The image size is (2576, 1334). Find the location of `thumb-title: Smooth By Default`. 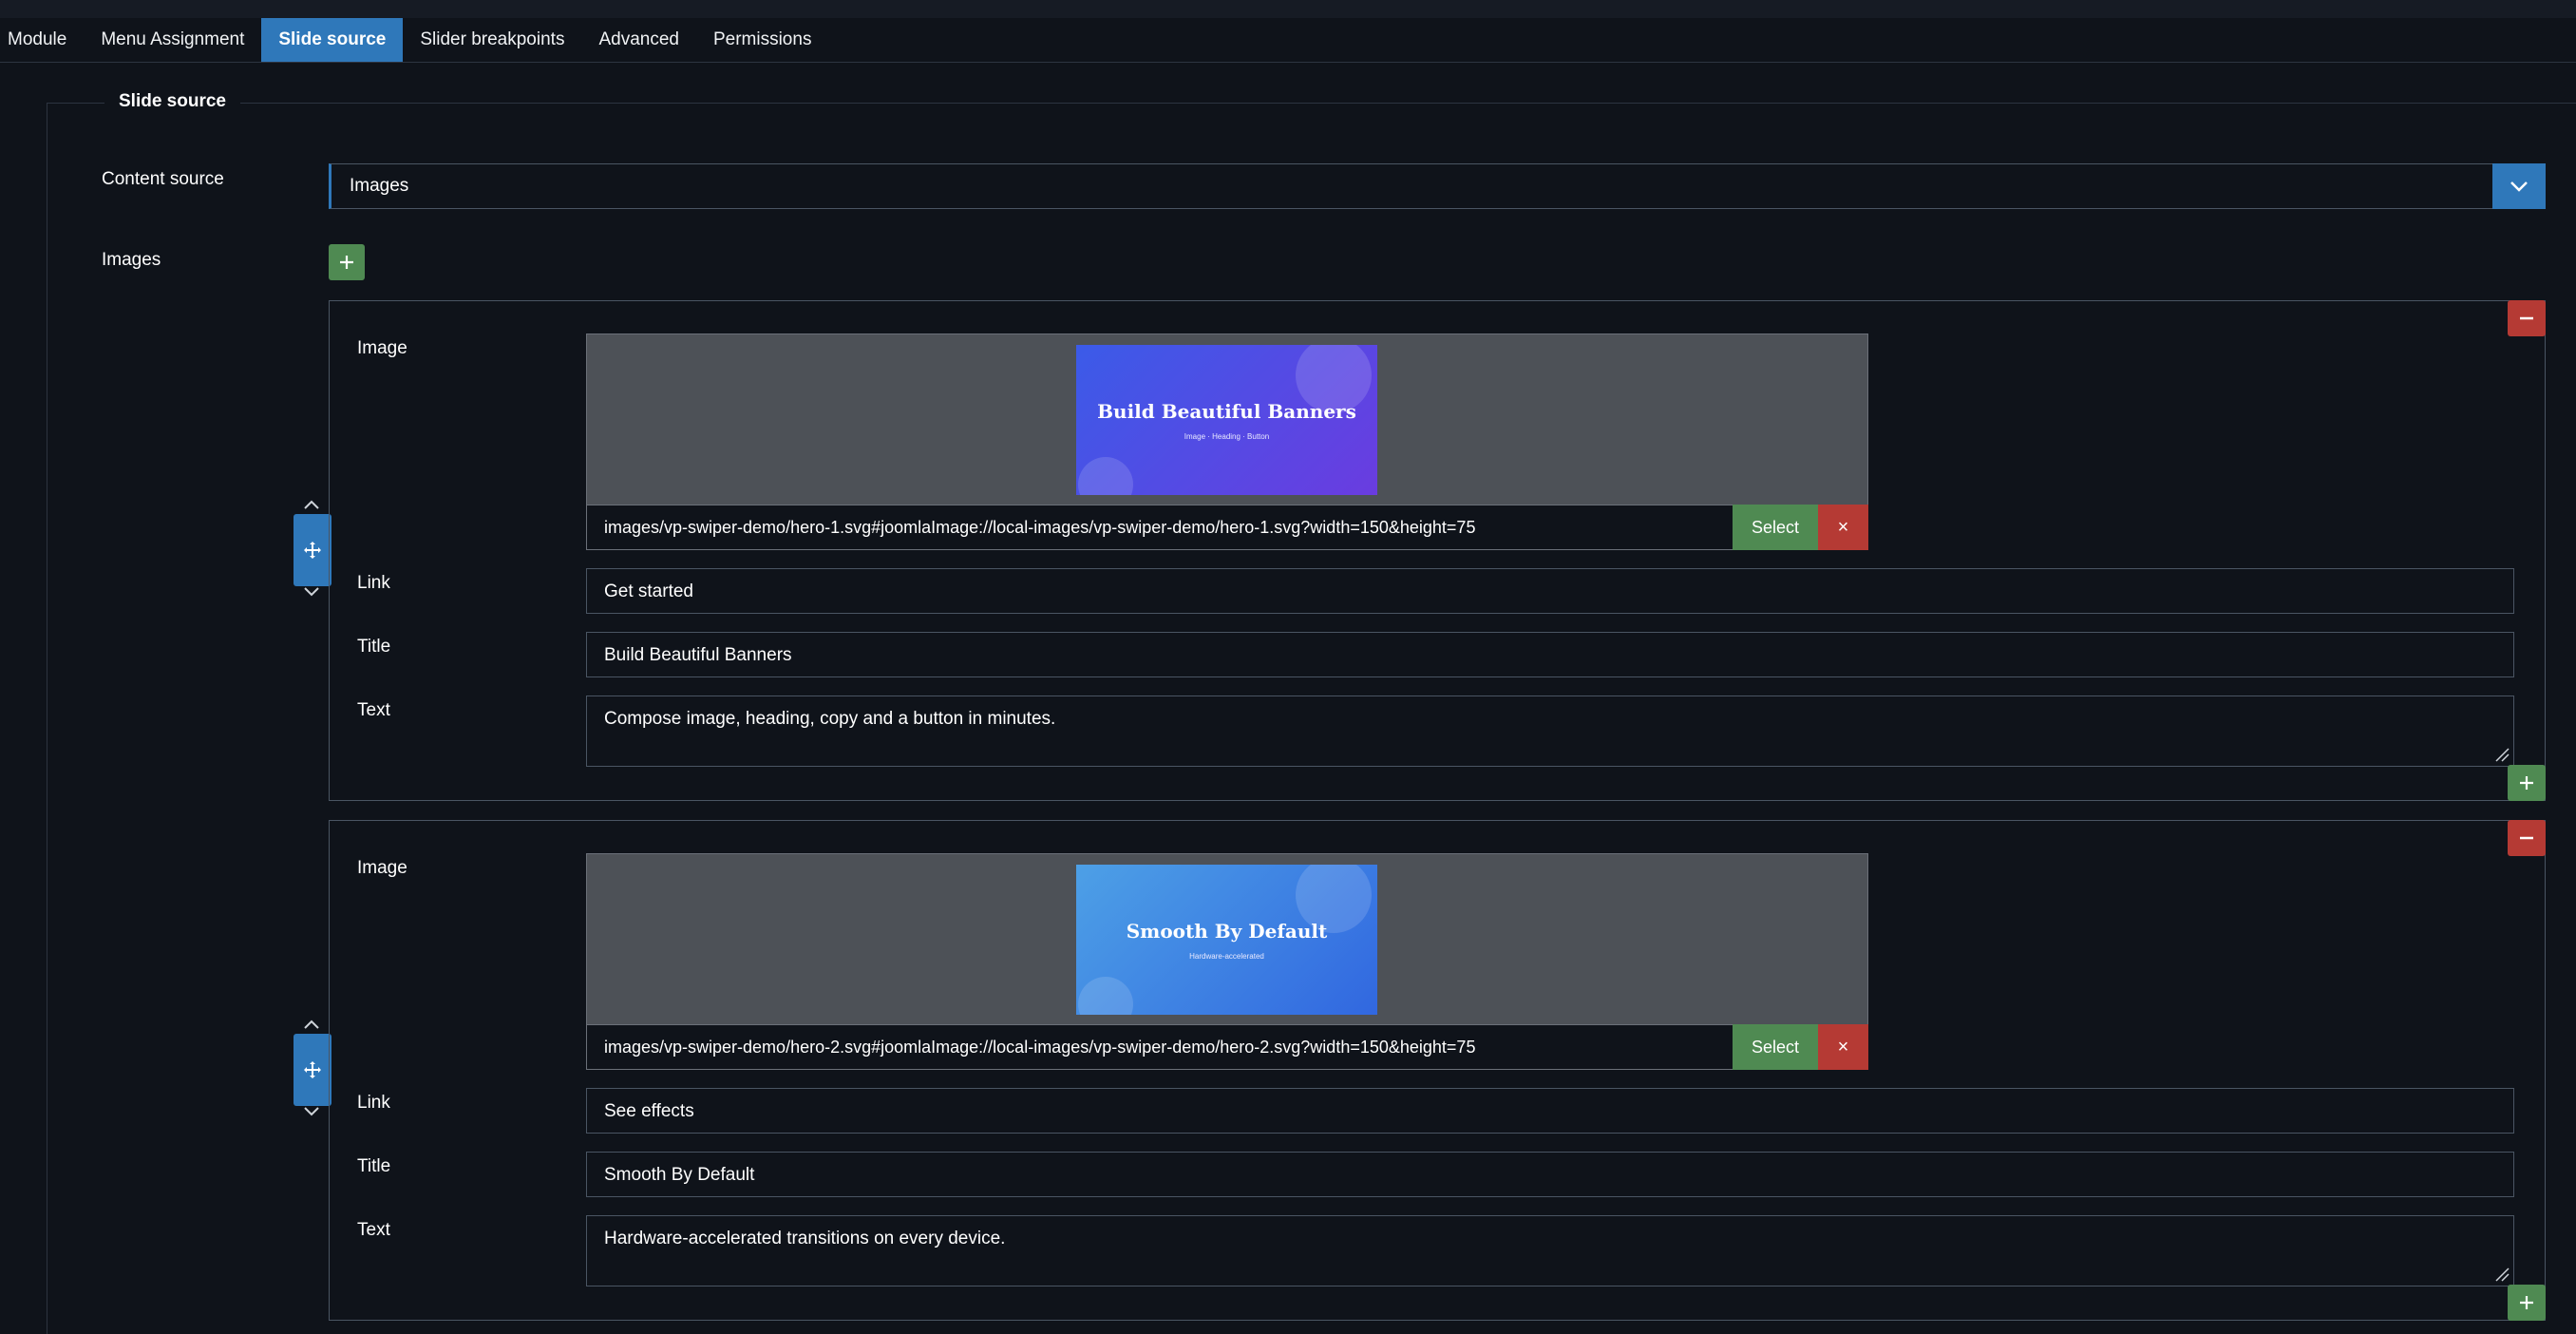

thumb-title: Smooth By Default is located at coordinates (1227, 931).